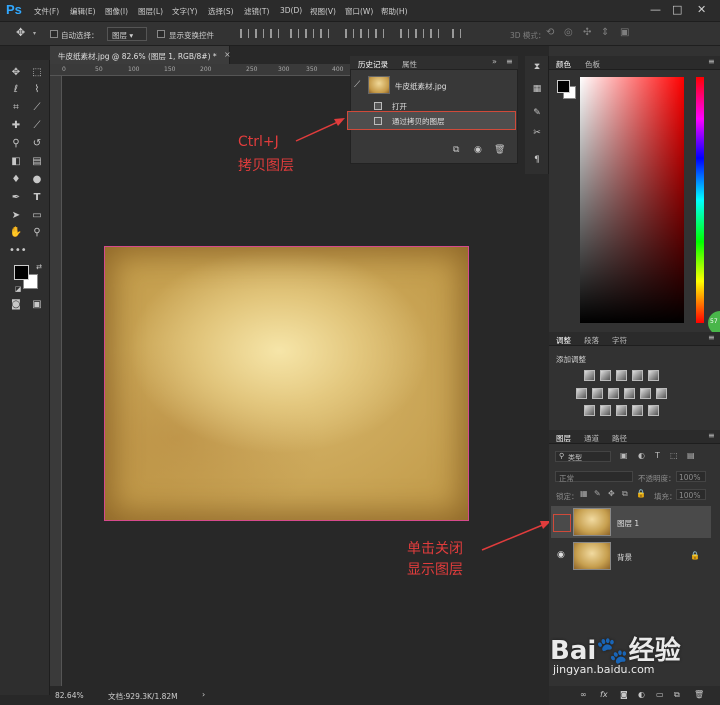 The width and height of the screenshot is (720, 705). What do you see at coordinates (653, 410) in the screenshot?
I see `gradient-map-icon` at bounding box center [653, 410].